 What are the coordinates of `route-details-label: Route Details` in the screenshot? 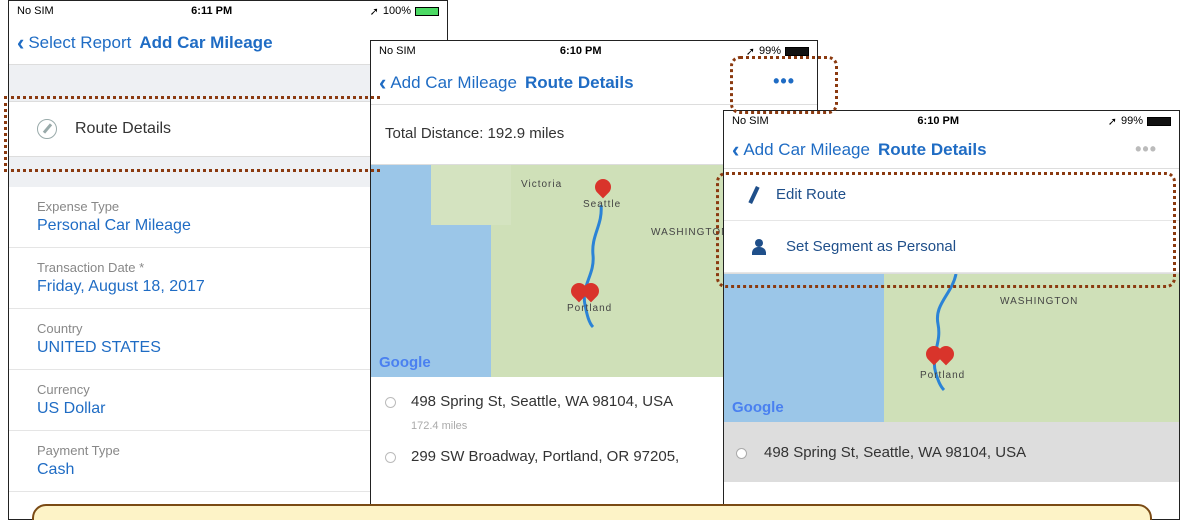 It's located at (123, 128).